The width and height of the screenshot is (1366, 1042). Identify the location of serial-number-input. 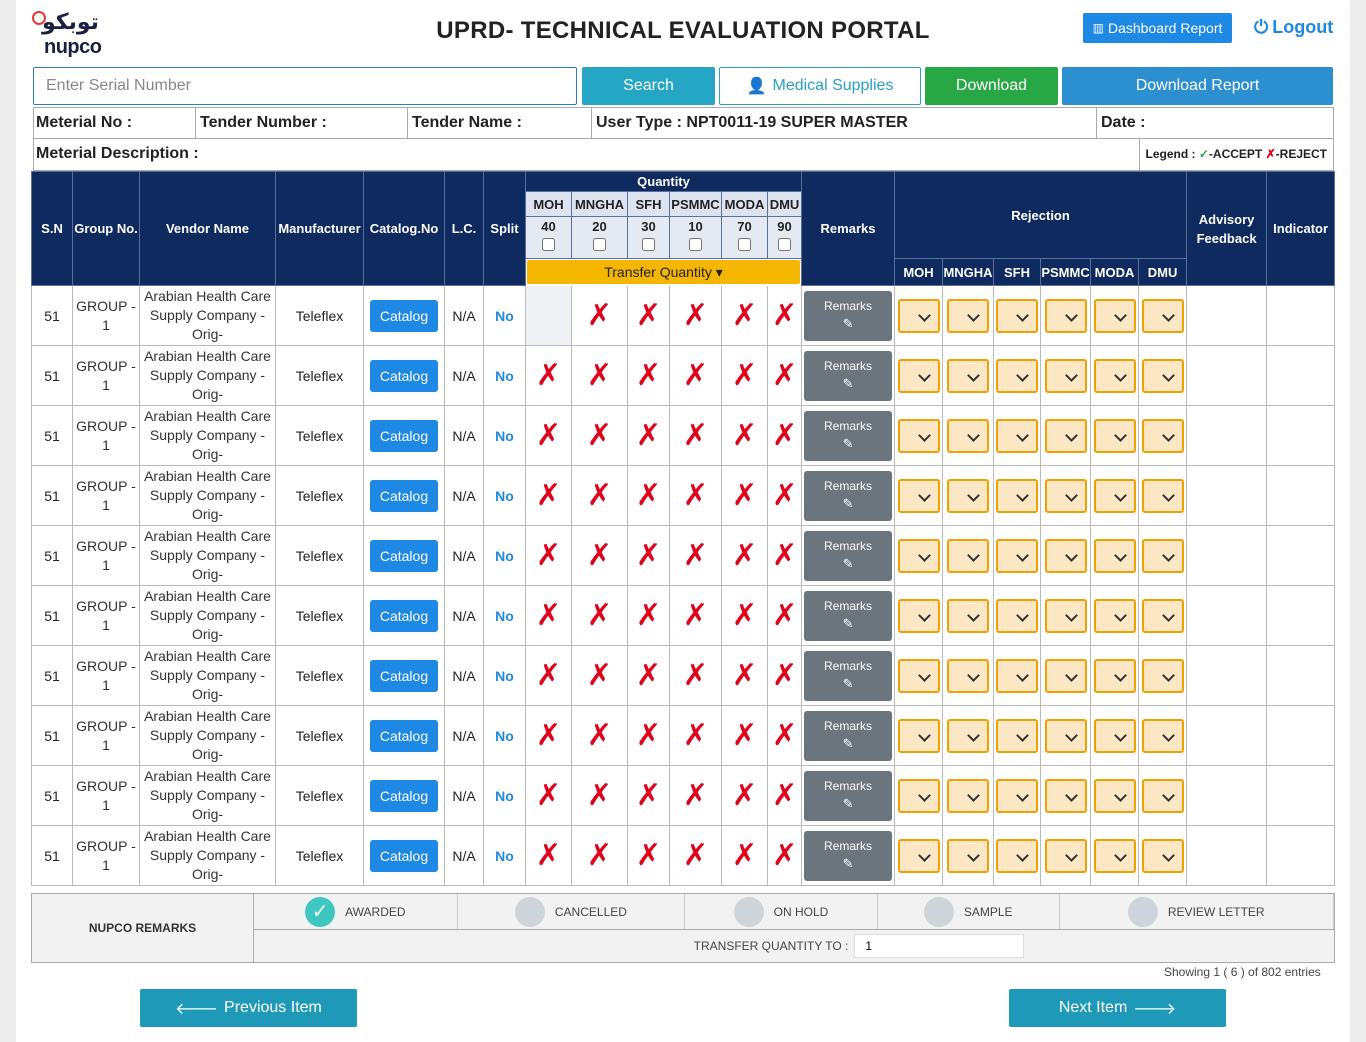
(305, 86).